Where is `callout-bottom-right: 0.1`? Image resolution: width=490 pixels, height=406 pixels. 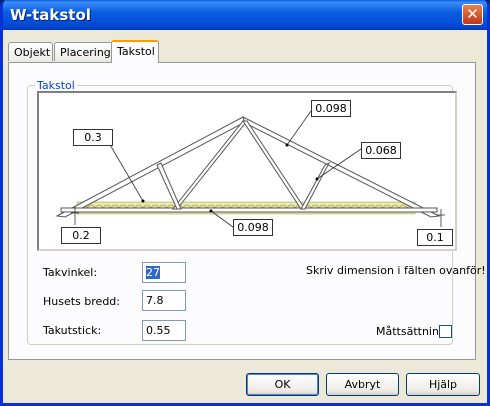 callout-bottom-right: 0.1 is located at coordinates (435, 237).